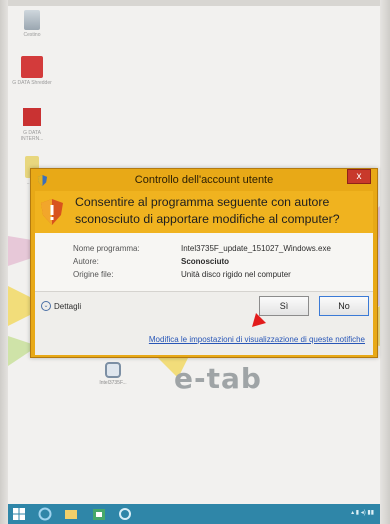 Image resolution: width=390 pixels, height=524 pixels. Describe the element at coordinates (32, 67) in the screenshot. I see `shredder-icon` at that location.